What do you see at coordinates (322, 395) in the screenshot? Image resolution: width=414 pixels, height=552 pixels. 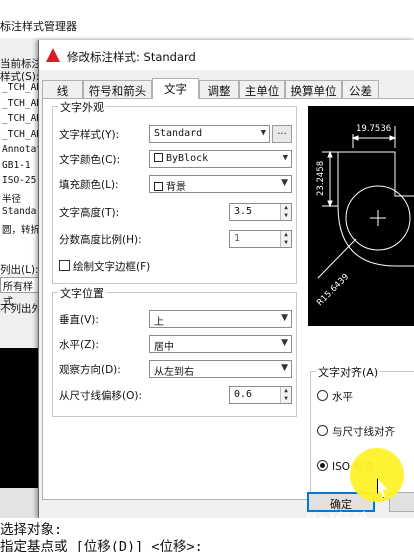 I see `align-horizontal-radio` at bounding box center [322, 395].